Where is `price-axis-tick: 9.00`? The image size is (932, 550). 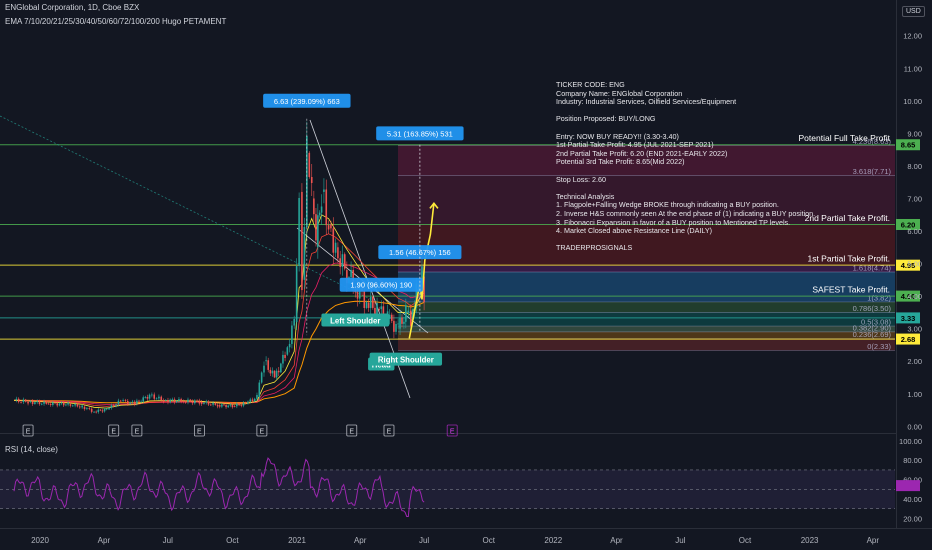 price-axis-tick: 9.00 is located at coordinates (914, 133).